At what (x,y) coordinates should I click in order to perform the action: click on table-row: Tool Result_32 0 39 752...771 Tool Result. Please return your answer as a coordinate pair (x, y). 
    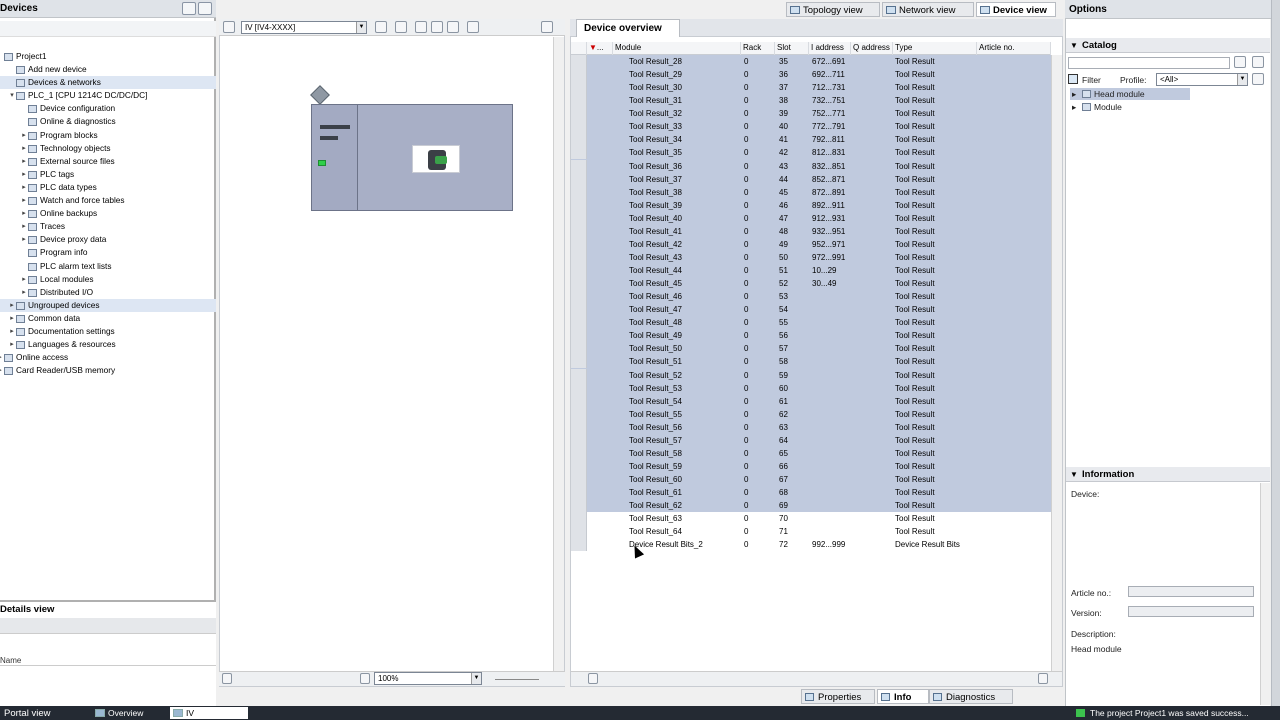
    Looking at the image, I should click on (811, 114).